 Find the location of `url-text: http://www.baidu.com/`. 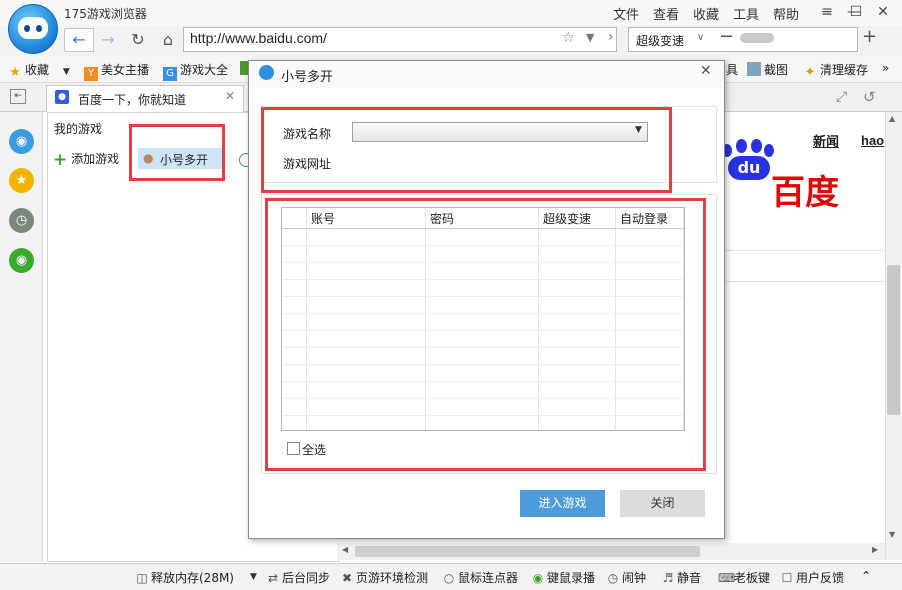

url-text: http://www.baidu.com/ is located at coordinates (258, 38).